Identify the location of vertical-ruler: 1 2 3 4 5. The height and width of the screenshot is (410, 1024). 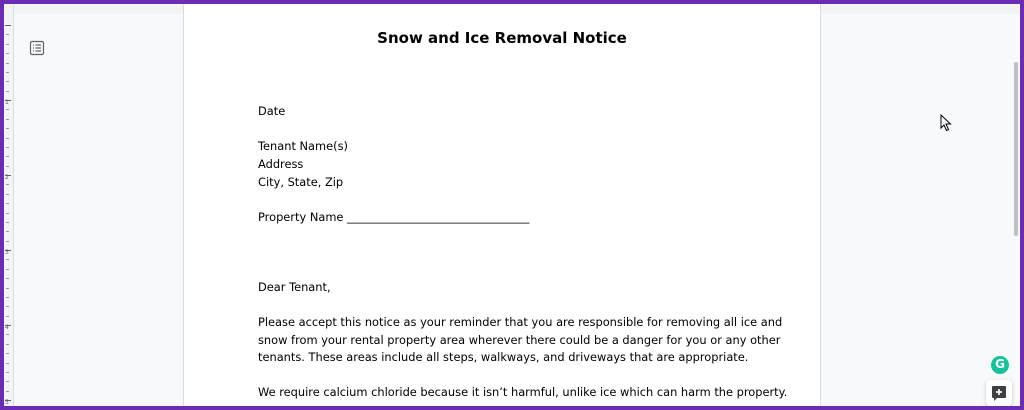
(9, 205).